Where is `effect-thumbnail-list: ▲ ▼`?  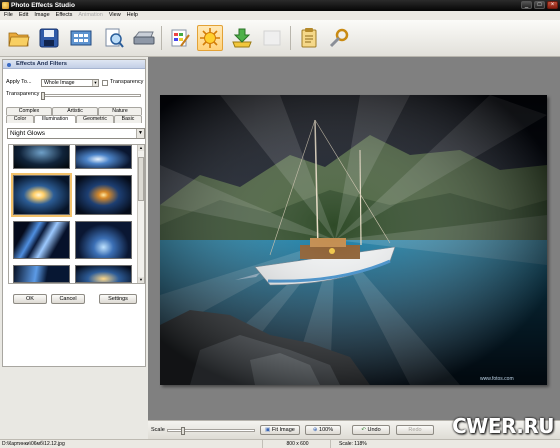 effect-thumbnail-list: ▲ ▼ is located at coordinates (76, 214).